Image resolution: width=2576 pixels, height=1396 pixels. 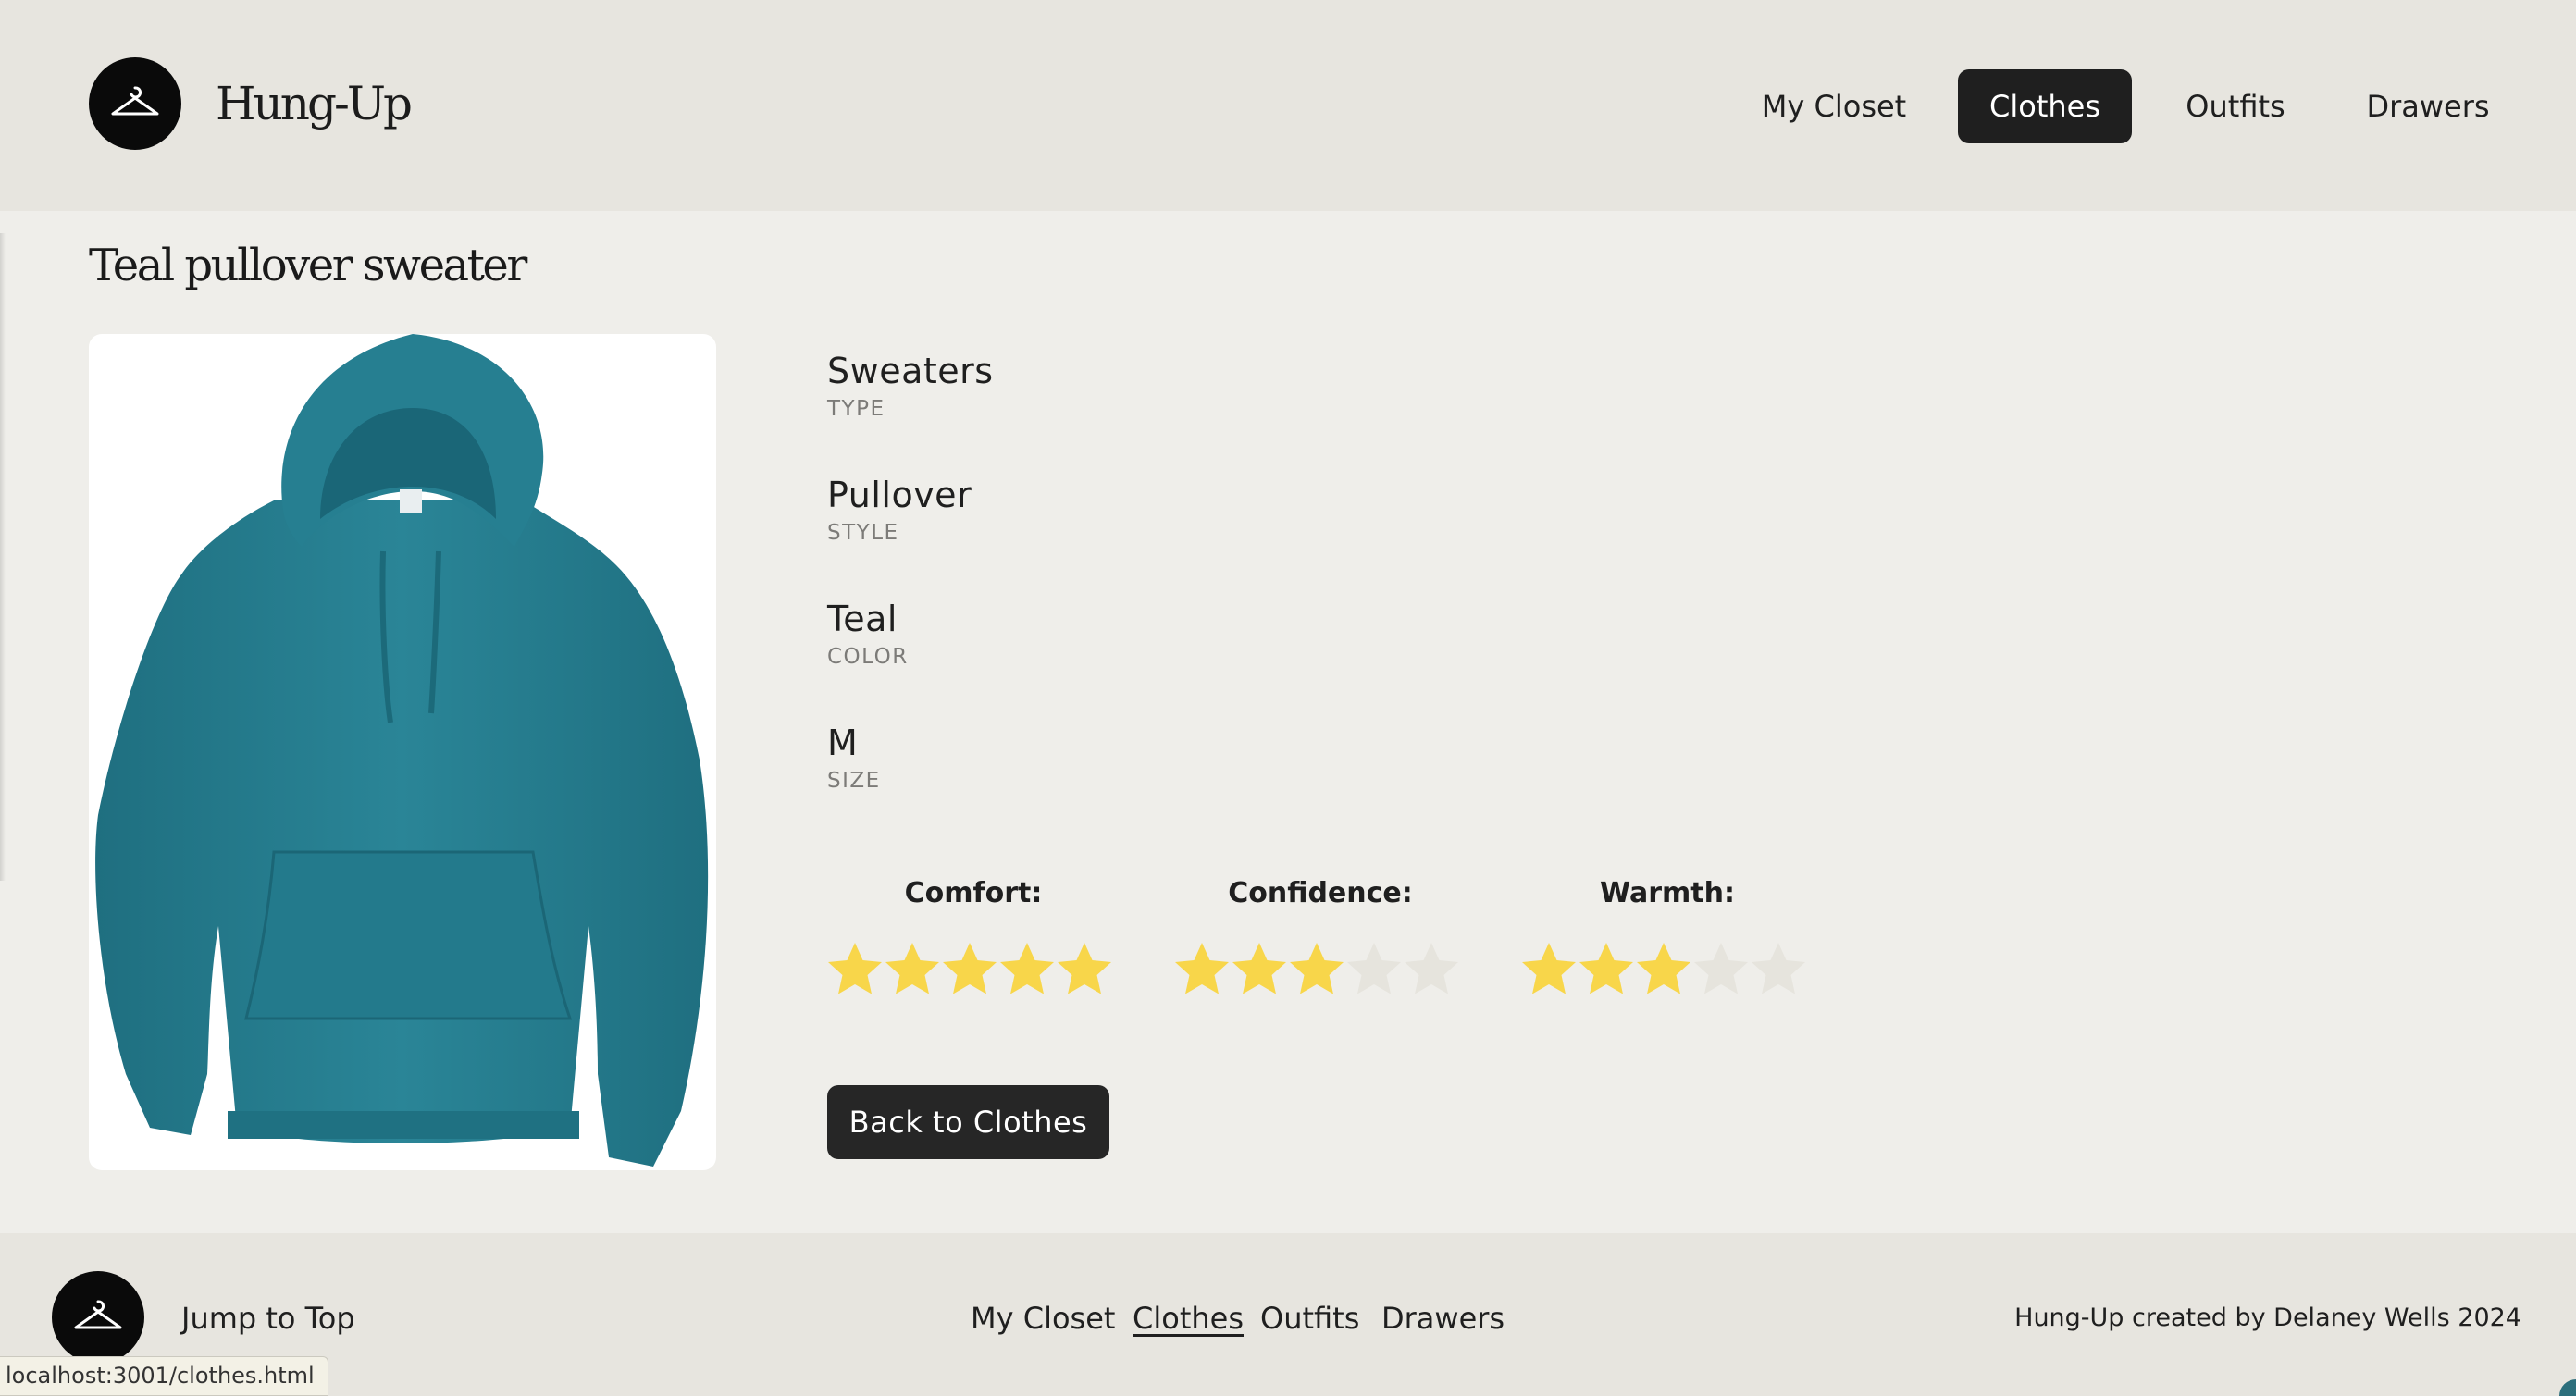 I want to click on item-title: Teal pullover sweater, so click(x=308, y=265).